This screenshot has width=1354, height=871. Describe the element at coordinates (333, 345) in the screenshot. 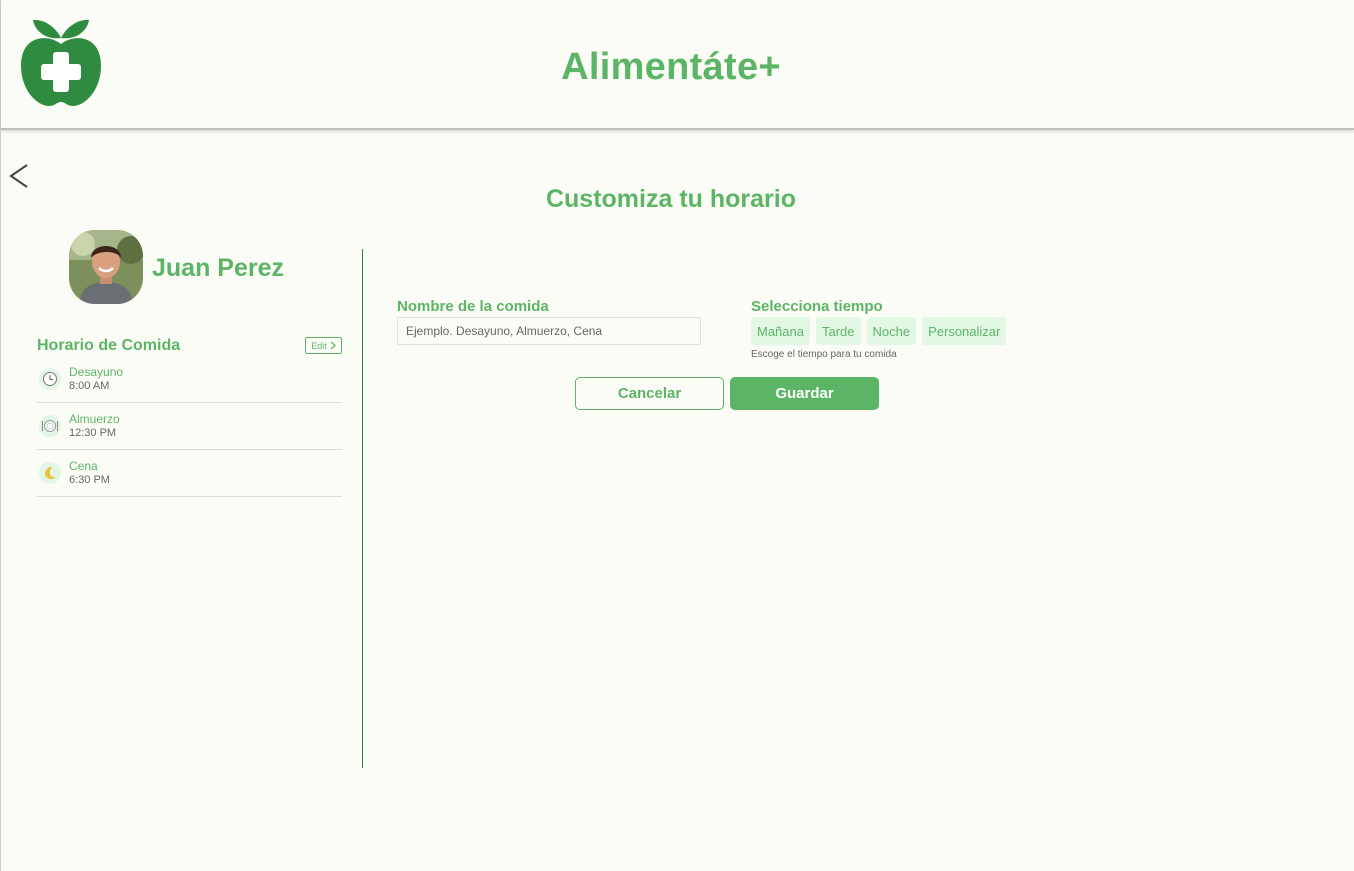

I see `chevron-right-icon` at that location.